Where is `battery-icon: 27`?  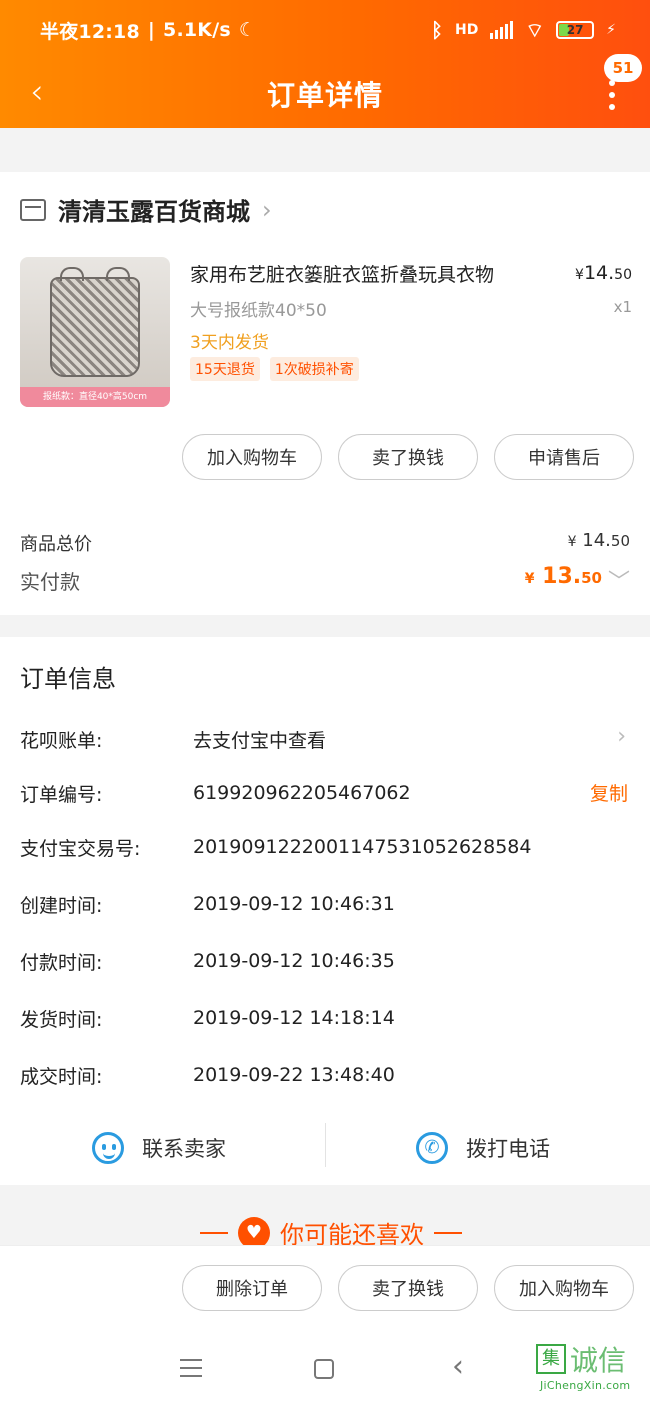 battery-icon: 27 is located at coordinates (575, 30).